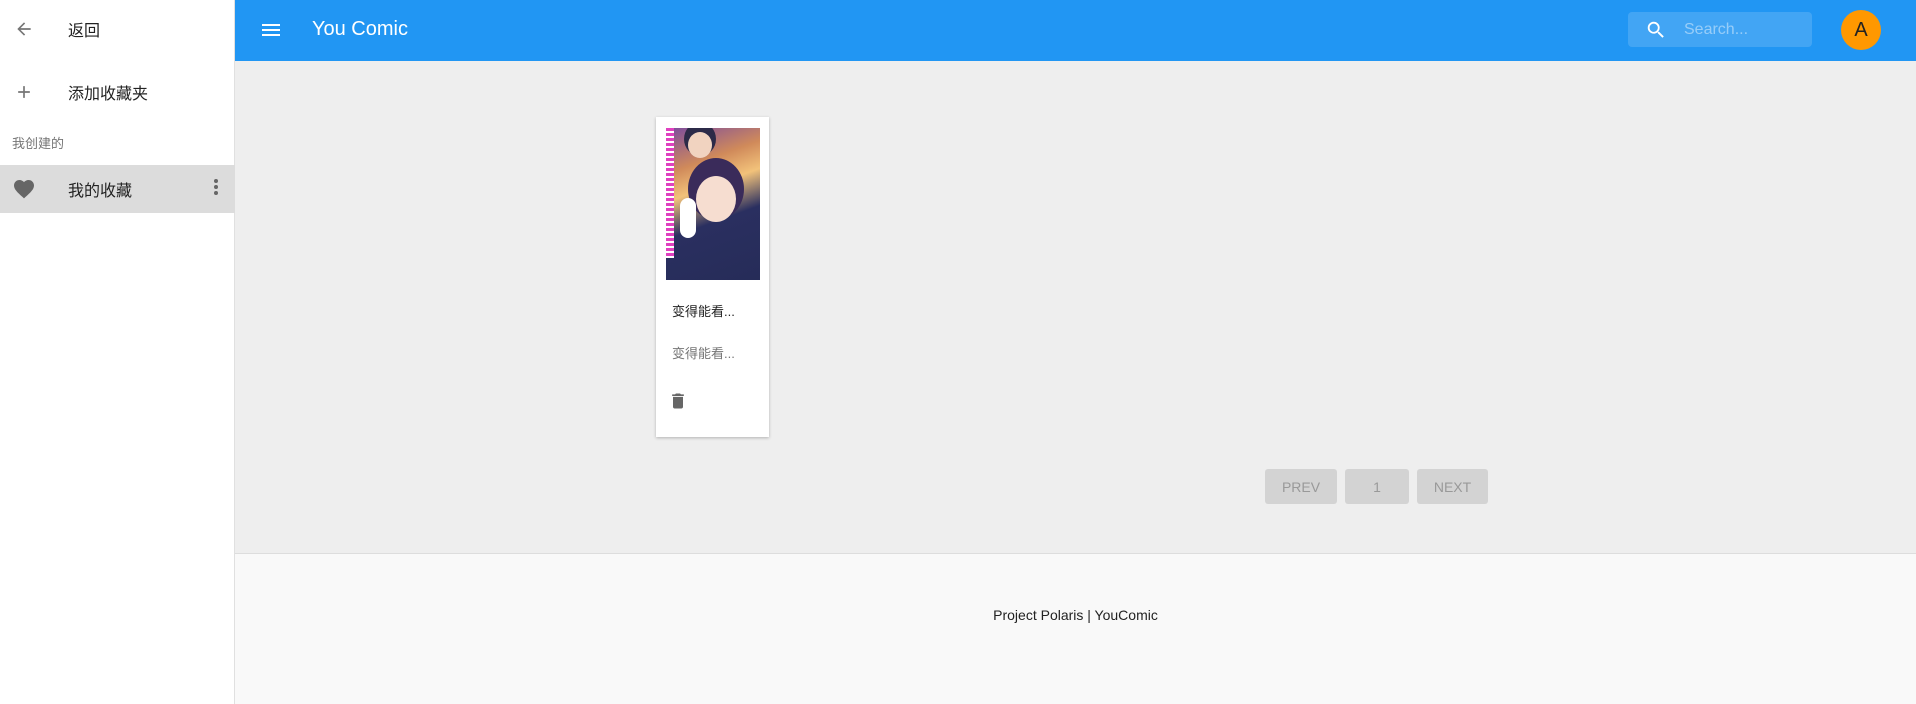  I want to click on back-button: 返回, so click(117, 29).